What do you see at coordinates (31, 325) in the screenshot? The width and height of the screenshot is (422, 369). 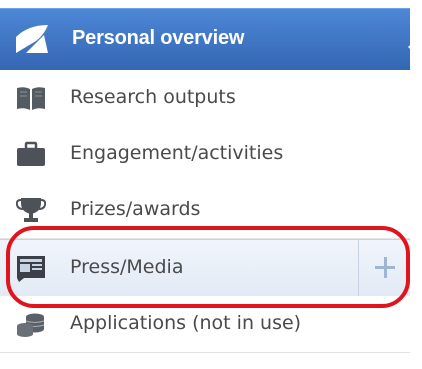 I see `coins-icon` at bounding box center [31, 325].